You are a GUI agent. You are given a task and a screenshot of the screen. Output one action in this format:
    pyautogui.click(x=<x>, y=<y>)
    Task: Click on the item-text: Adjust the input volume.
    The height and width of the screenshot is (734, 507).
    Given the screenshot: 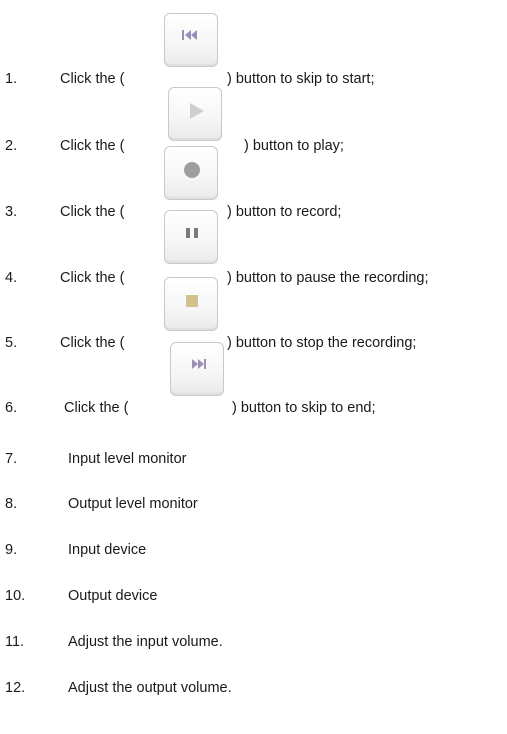 What is the action you would take?
    pyautogui.click(x=145, y=642)
    